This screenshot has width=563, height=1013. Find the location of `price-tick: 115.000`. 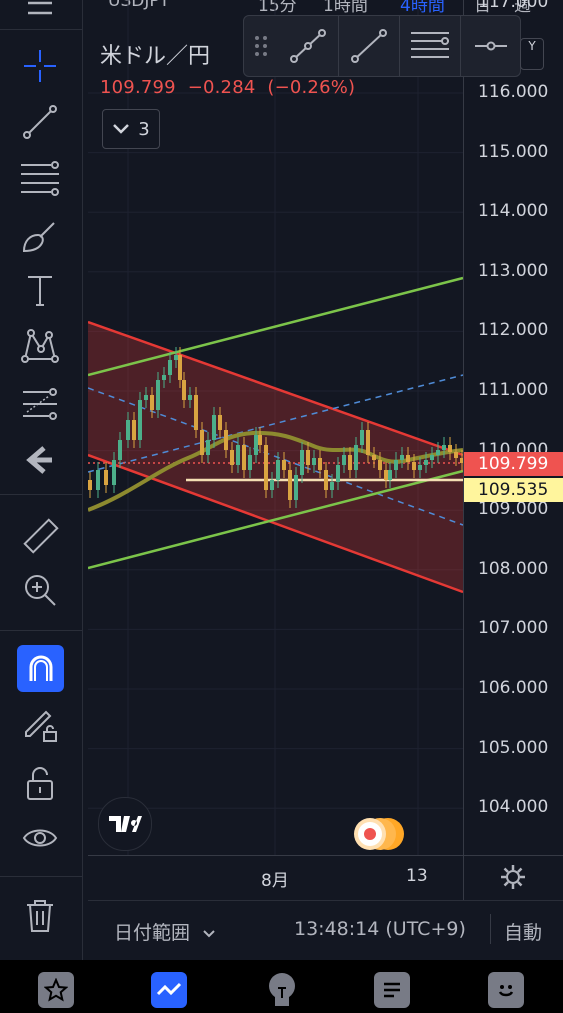

price-tick: 115.000 is located at coordinates (513, 151).